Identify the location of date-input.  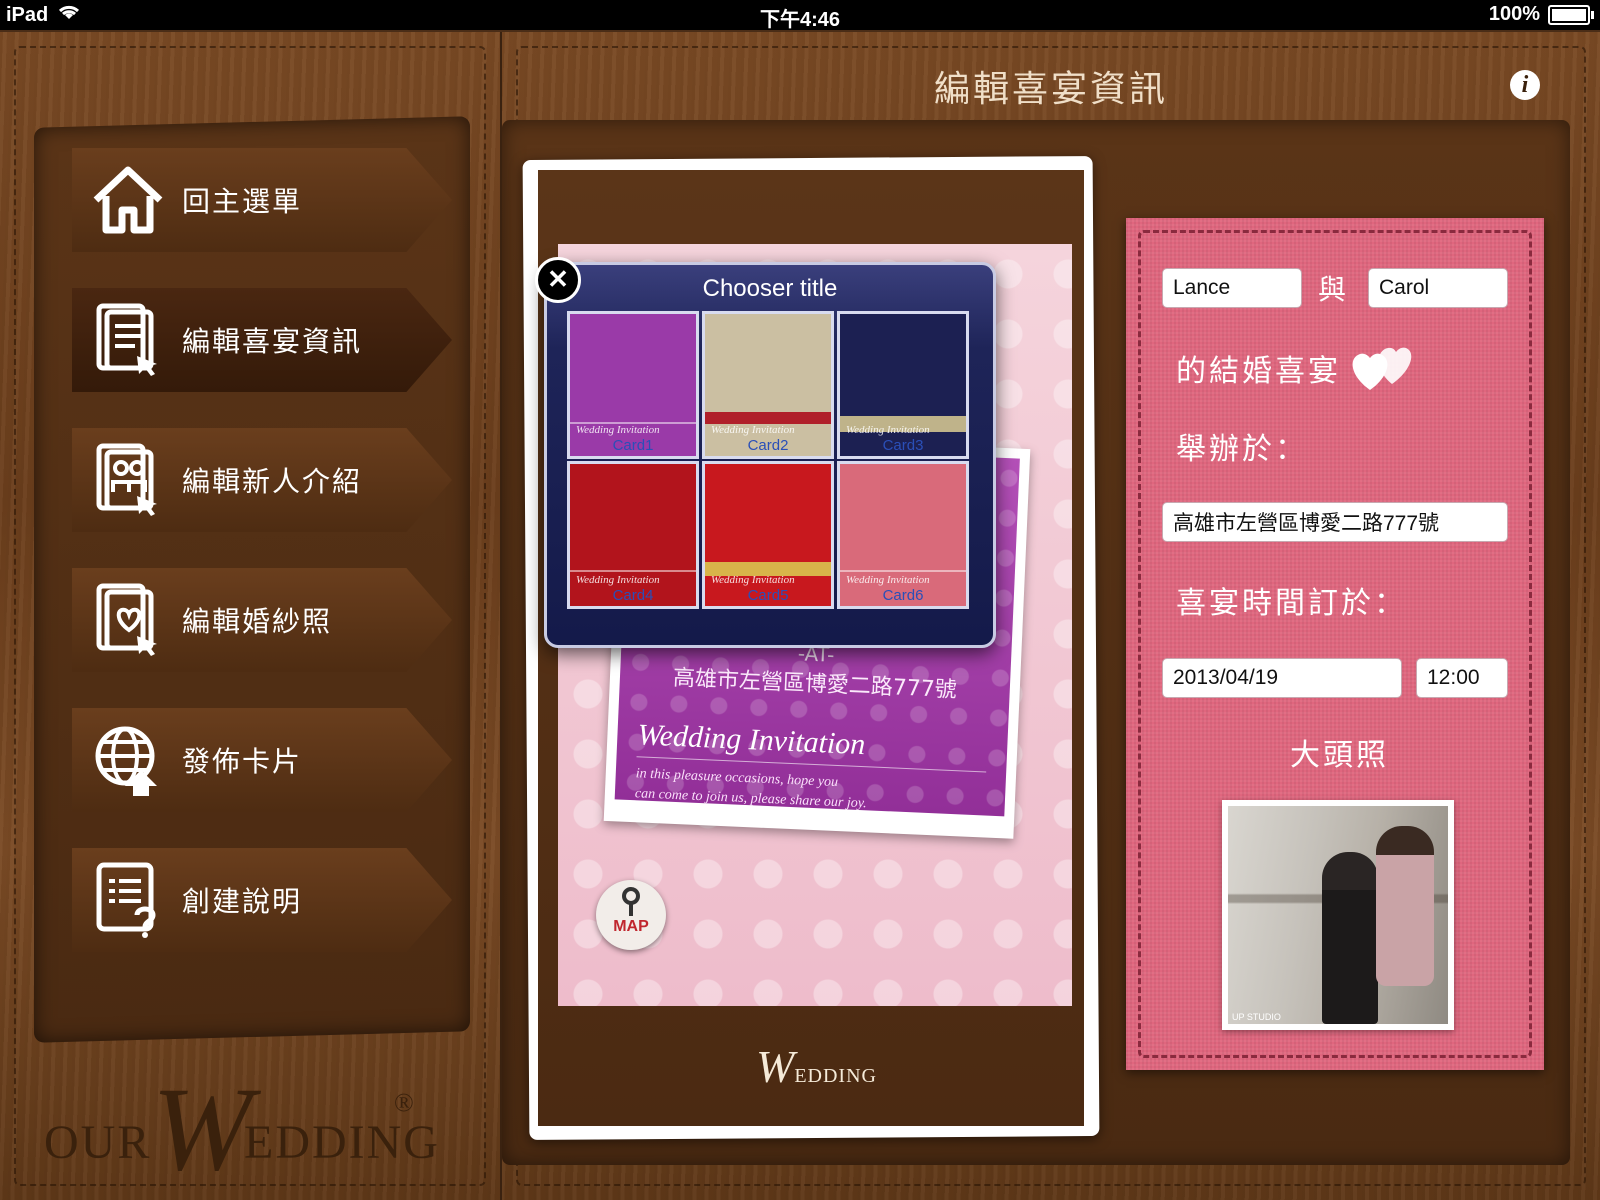
(1282, 678).